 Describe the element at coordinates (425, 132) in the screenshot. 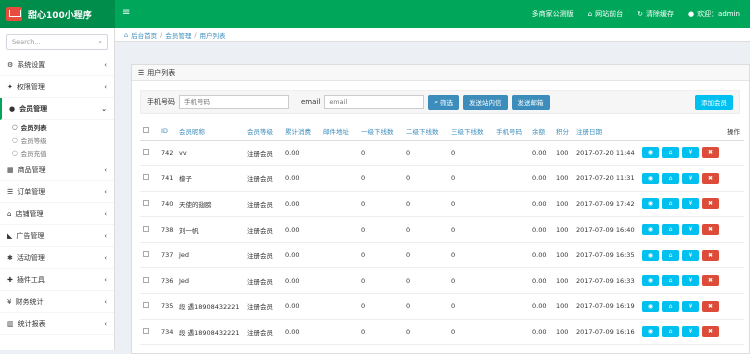

I see `col-level2: 二级下线数` at that location.